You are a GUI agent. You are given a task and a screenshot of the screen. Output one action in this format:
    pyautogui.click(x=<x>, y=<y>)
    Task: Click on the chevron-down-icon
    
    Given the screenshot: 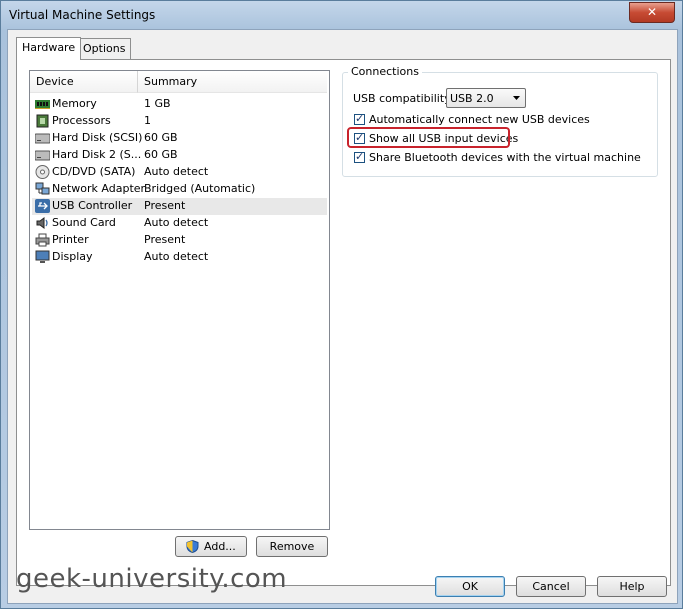 What is the action you would take?
    pyautogui.click(x=516, y=98)
    